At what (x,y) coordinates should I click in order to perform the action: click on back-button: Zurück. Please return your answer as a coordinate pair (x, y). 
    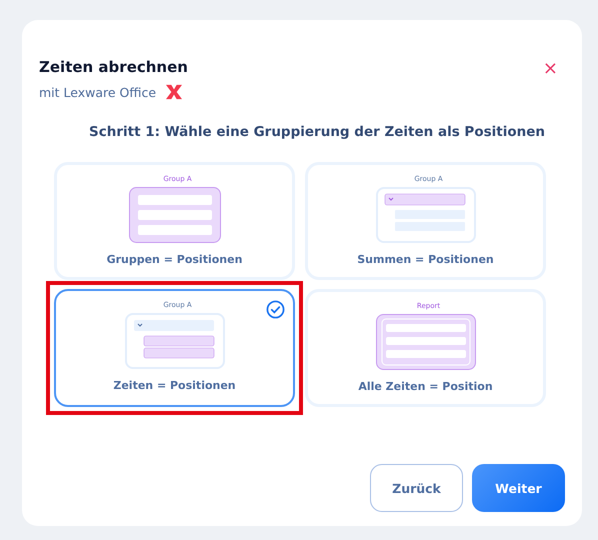
    Looking at the image, I should click on (416, 488).